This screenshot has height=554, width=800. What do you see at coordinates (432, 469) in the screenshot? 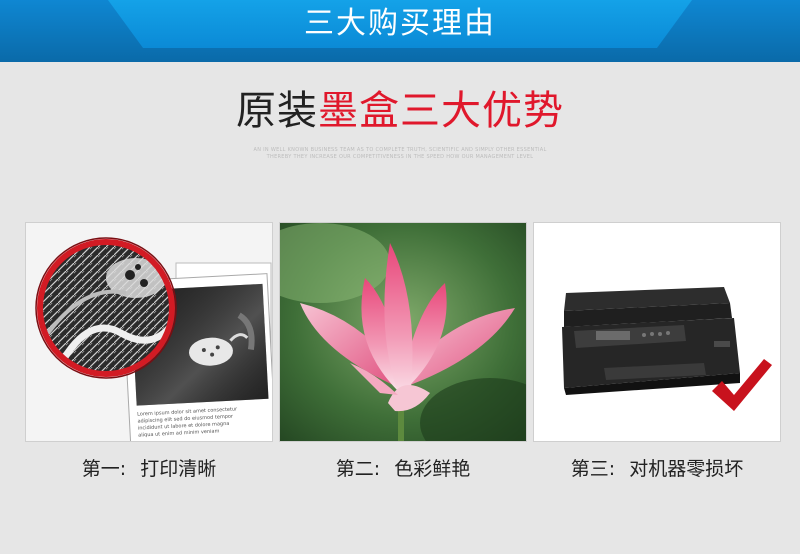
I see `reason-2-text: 色彩鲜艳` at bounding box center [432, 469].